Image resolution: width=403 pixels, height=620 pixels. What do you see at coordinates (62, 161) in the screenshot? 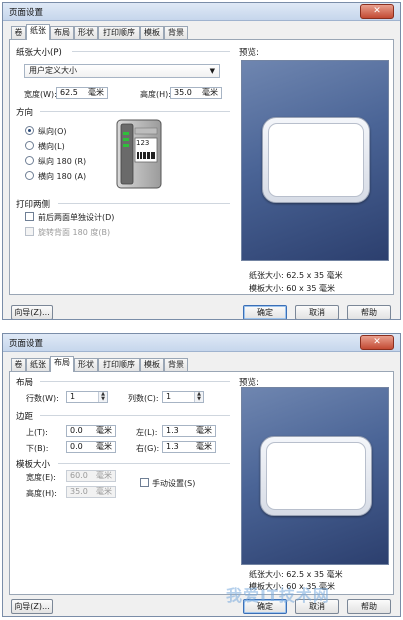
I see `orientation-portrait-180-label: 纵向 180 (R)` at bounding box center [62, 161].